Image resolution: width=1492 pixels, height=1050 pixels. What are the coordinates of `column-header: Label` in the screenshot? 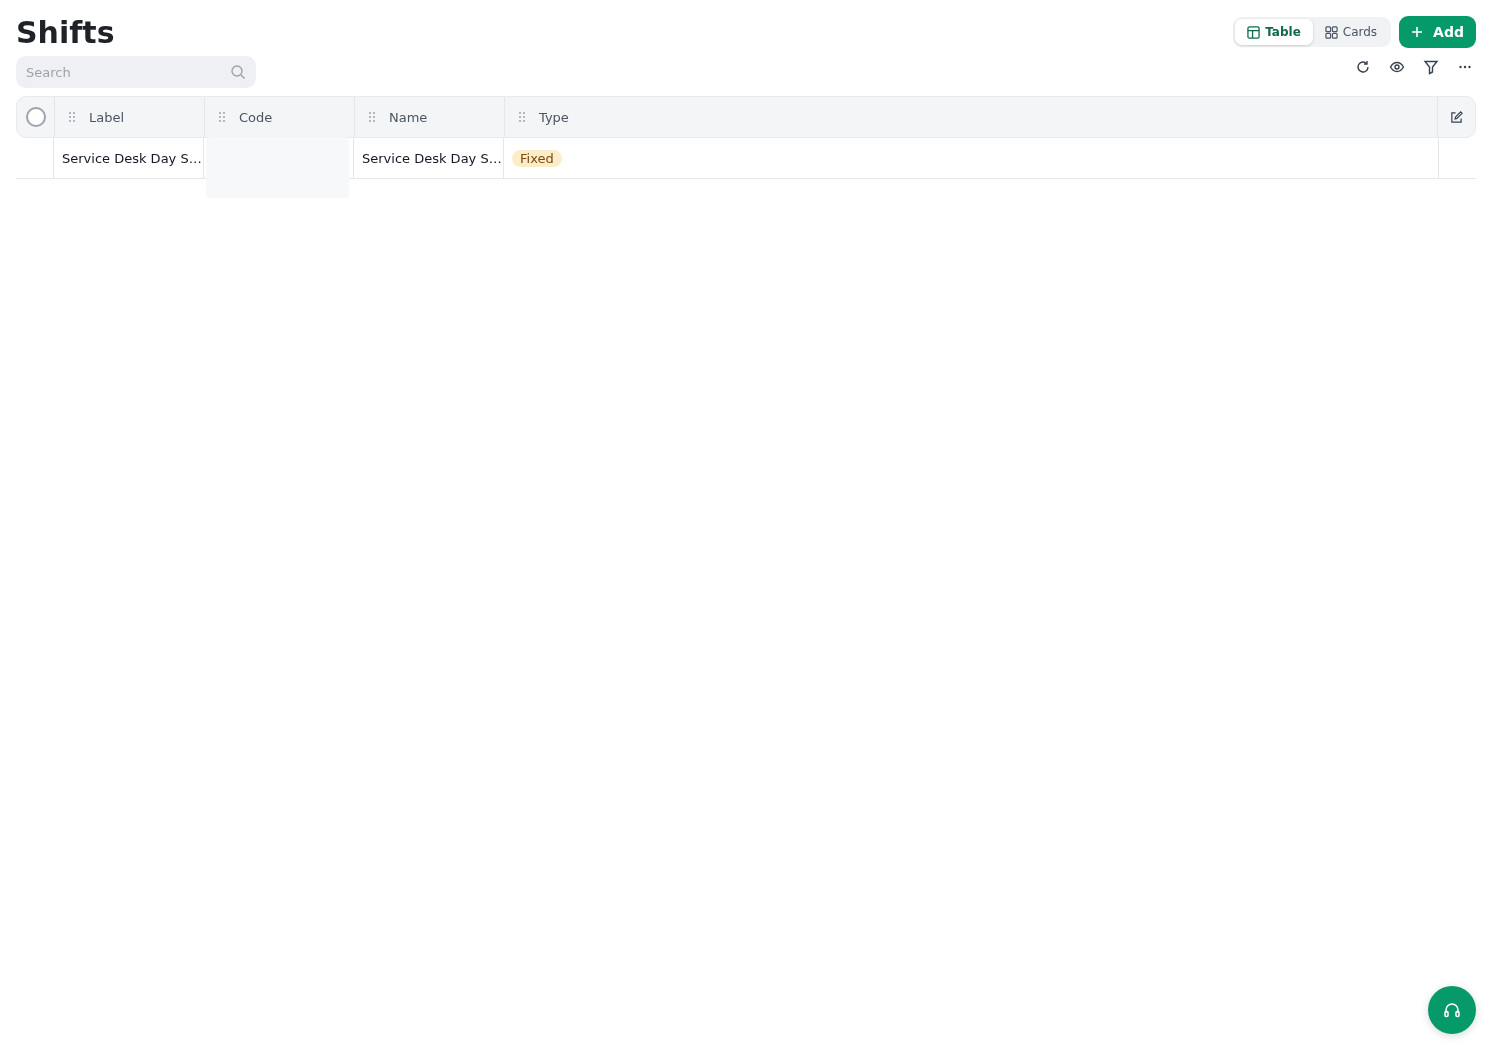 It's located at (130, 117).